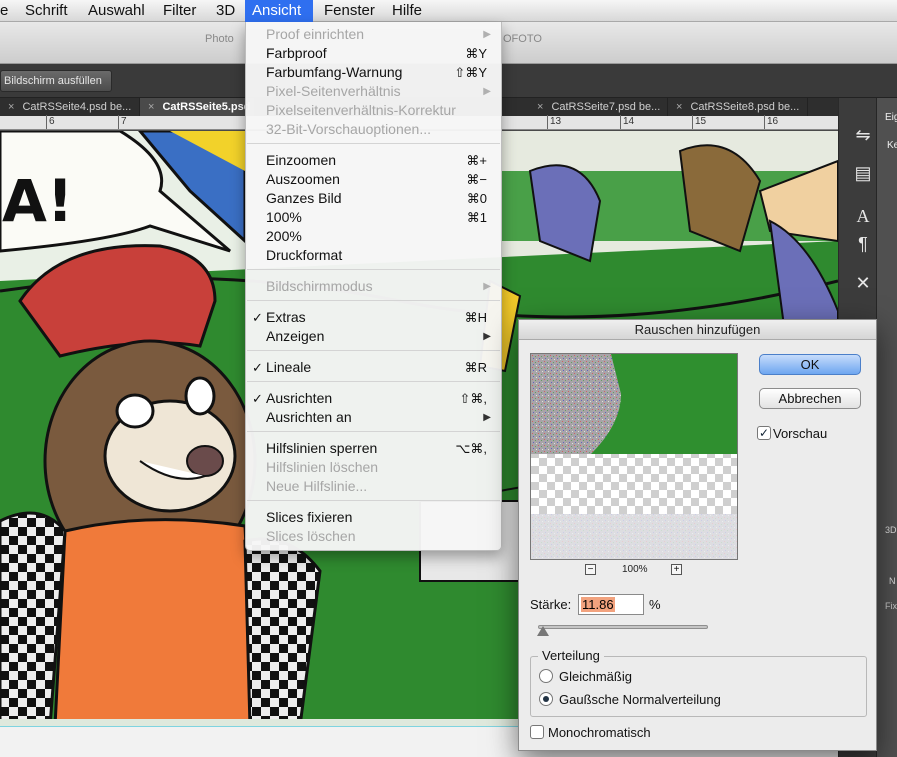 The width and height of the screenshot is (897, 757). I want to click on ruler-number: 13, so click(556, 121).